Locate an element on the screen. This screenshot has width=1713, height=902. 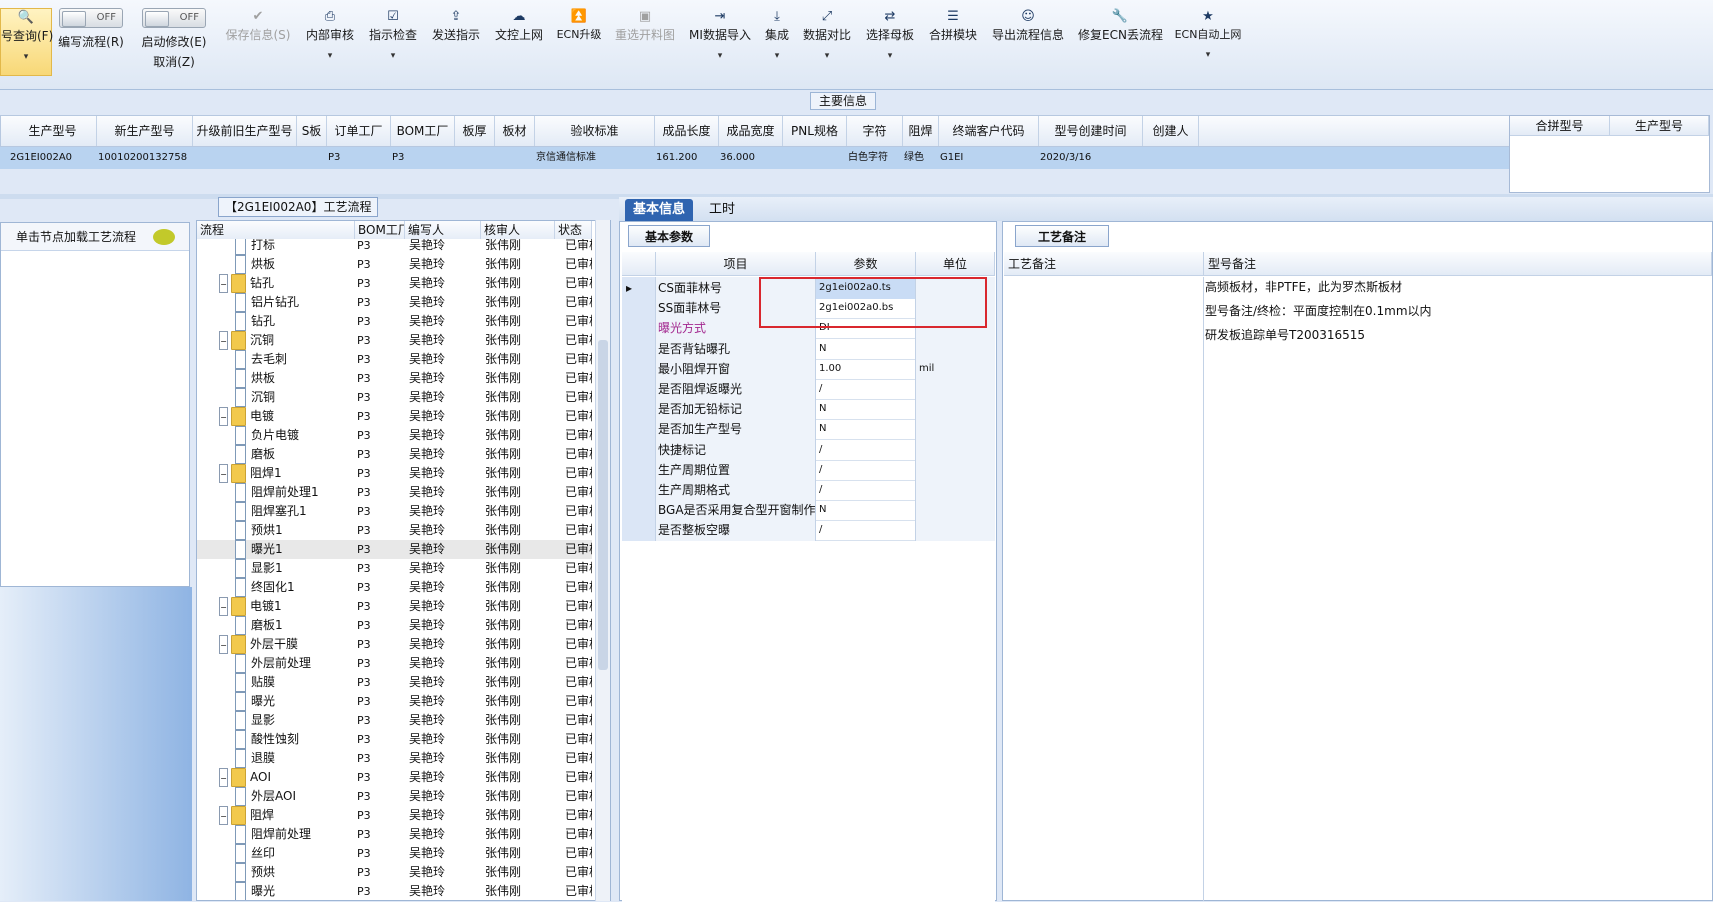
flow-tree-row: 打标 P3 吴艳玲 张伟刚 已审核 is located at coordinates (394, 247).